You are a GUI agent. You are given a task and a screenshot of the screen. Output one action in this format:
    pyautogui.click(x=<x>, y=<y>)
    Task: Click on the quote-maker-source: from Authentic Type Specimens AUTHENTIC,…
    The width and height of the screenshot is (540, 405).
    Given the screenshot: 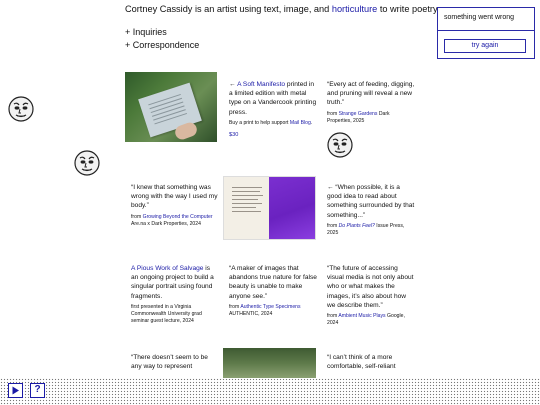 What is the action you would take?
    pyautogui.click(x=273, y=311)
    